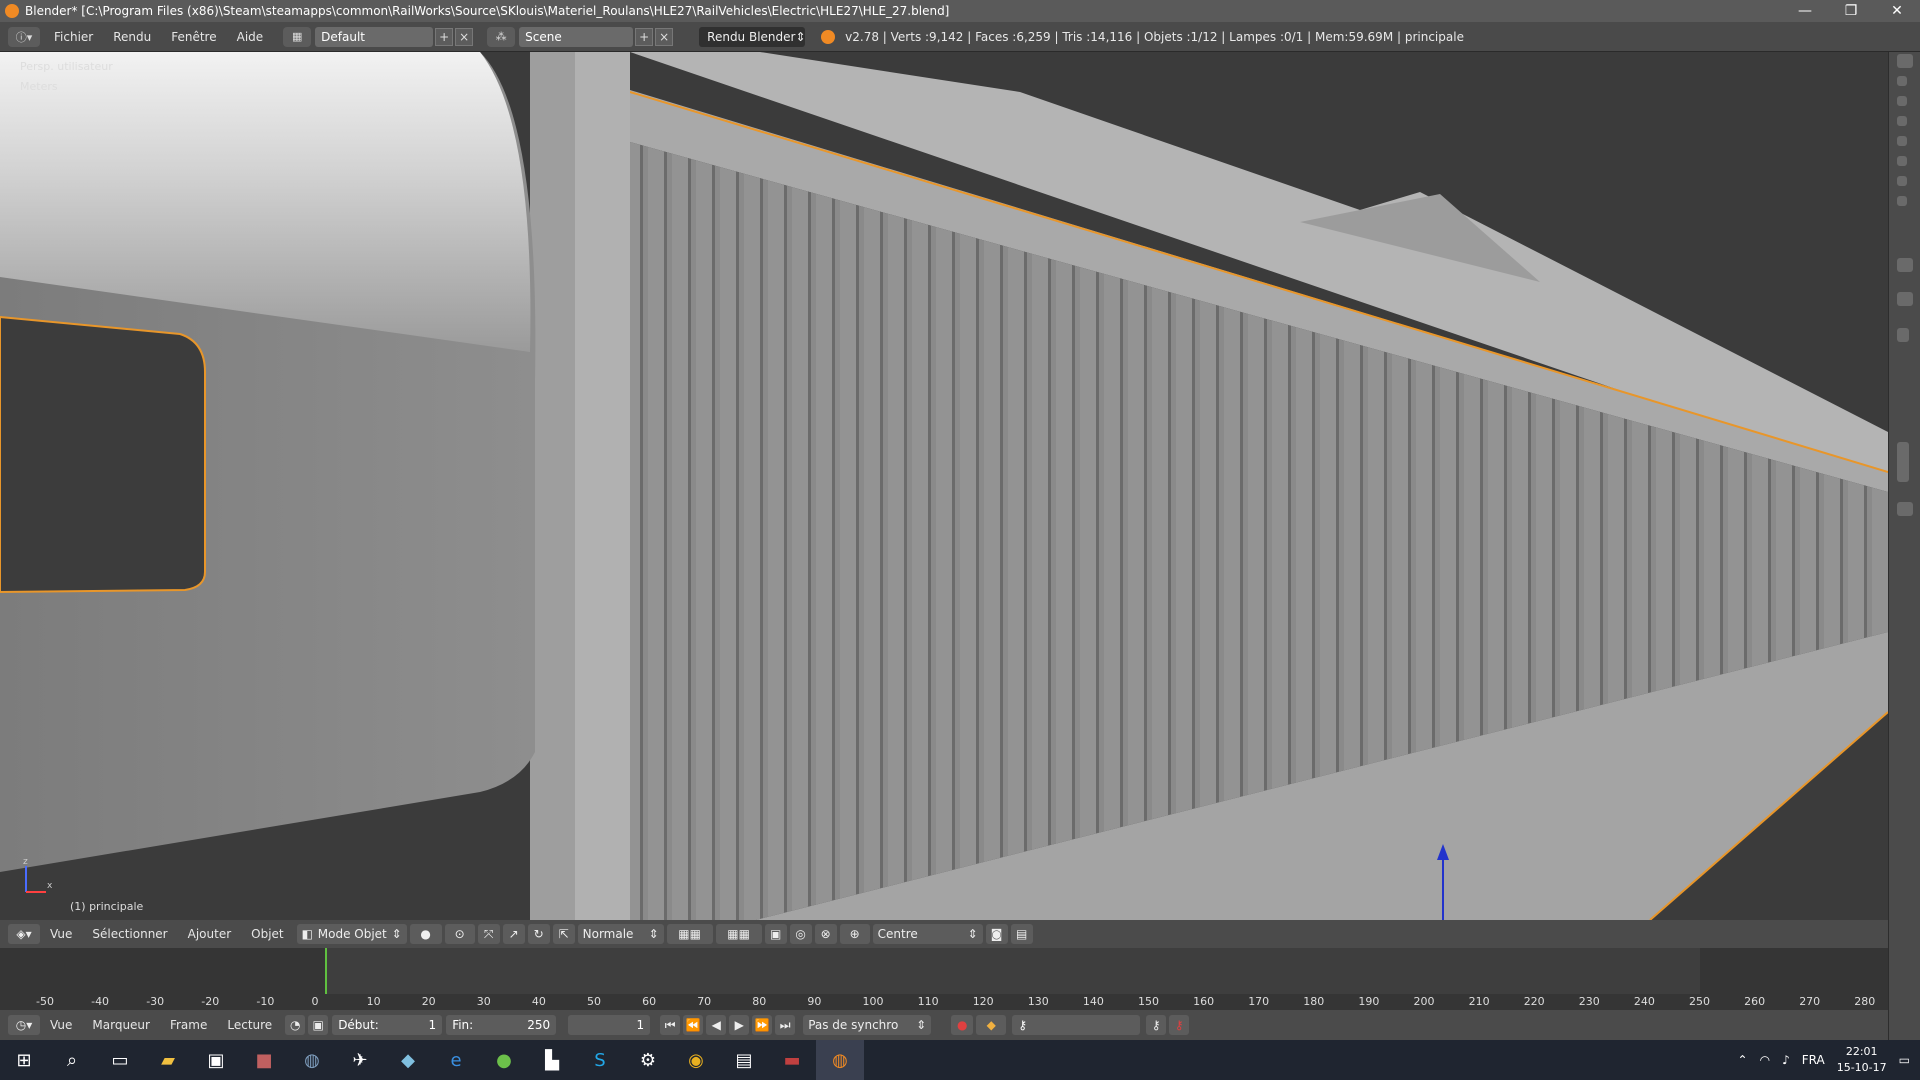 Image resolution: width=1920 pixels, height=1080 pixels. What do you see at coordinates (538, 934) in the screenshot?
I see `rotate-button: ↻` at bounding box center [538, 934].